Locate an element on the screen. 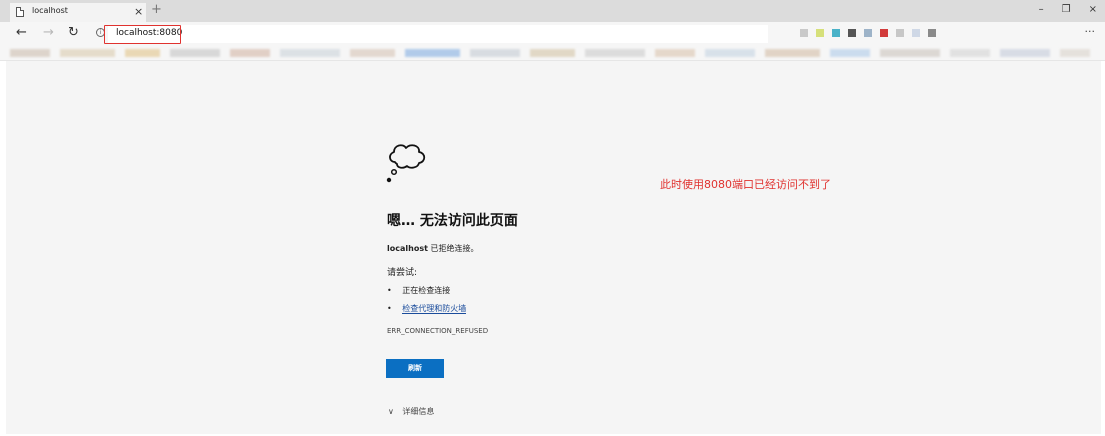 This screenshot has width=1105, height=436. details-toggle: ∨ 详细信息 is located at coordinates (411, 411).